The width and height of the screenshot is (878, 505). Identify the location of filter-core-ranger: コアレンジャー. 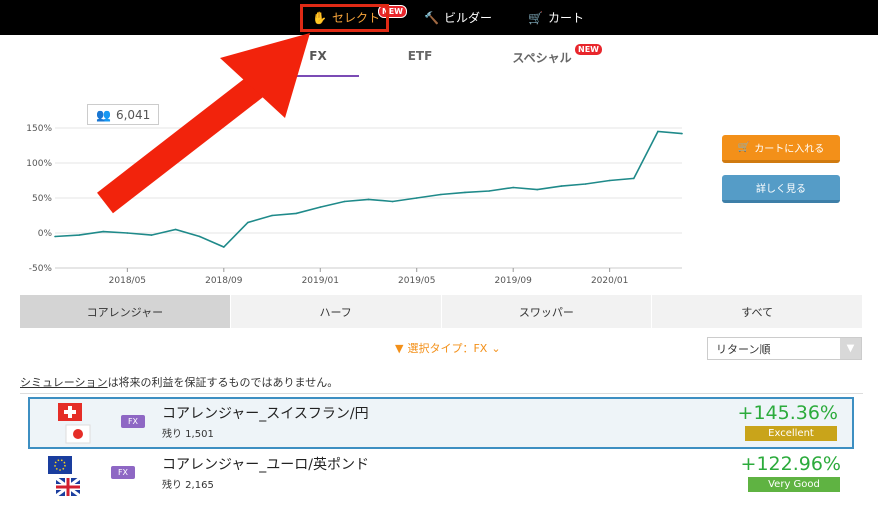
(125, 311).